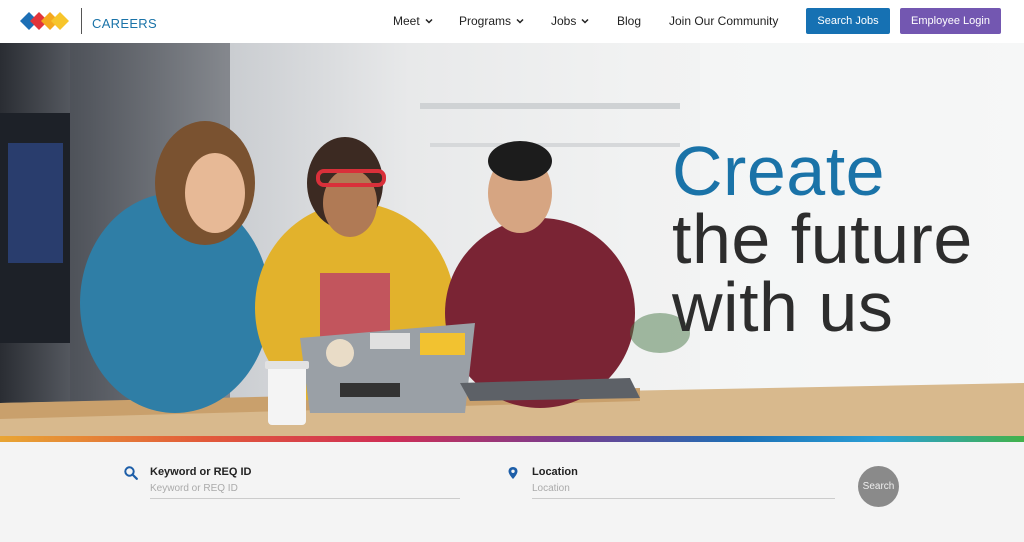  What do you see at coordinates (81, 21) in the screenshot?
I see `logo-divider` at bounding box center [81, 21].